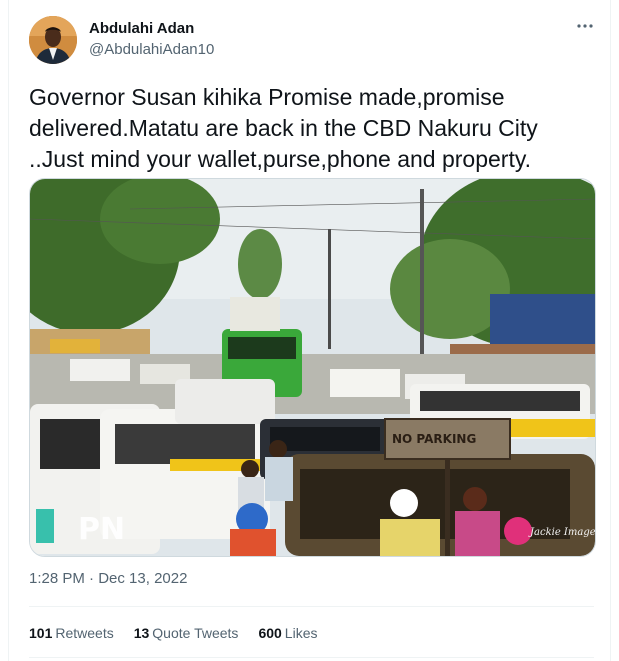 This screenshot has height=661, width=619. Describe the element at coordinates (101, 529) in the screenshot. I see `watermark-left: PN` at that location.